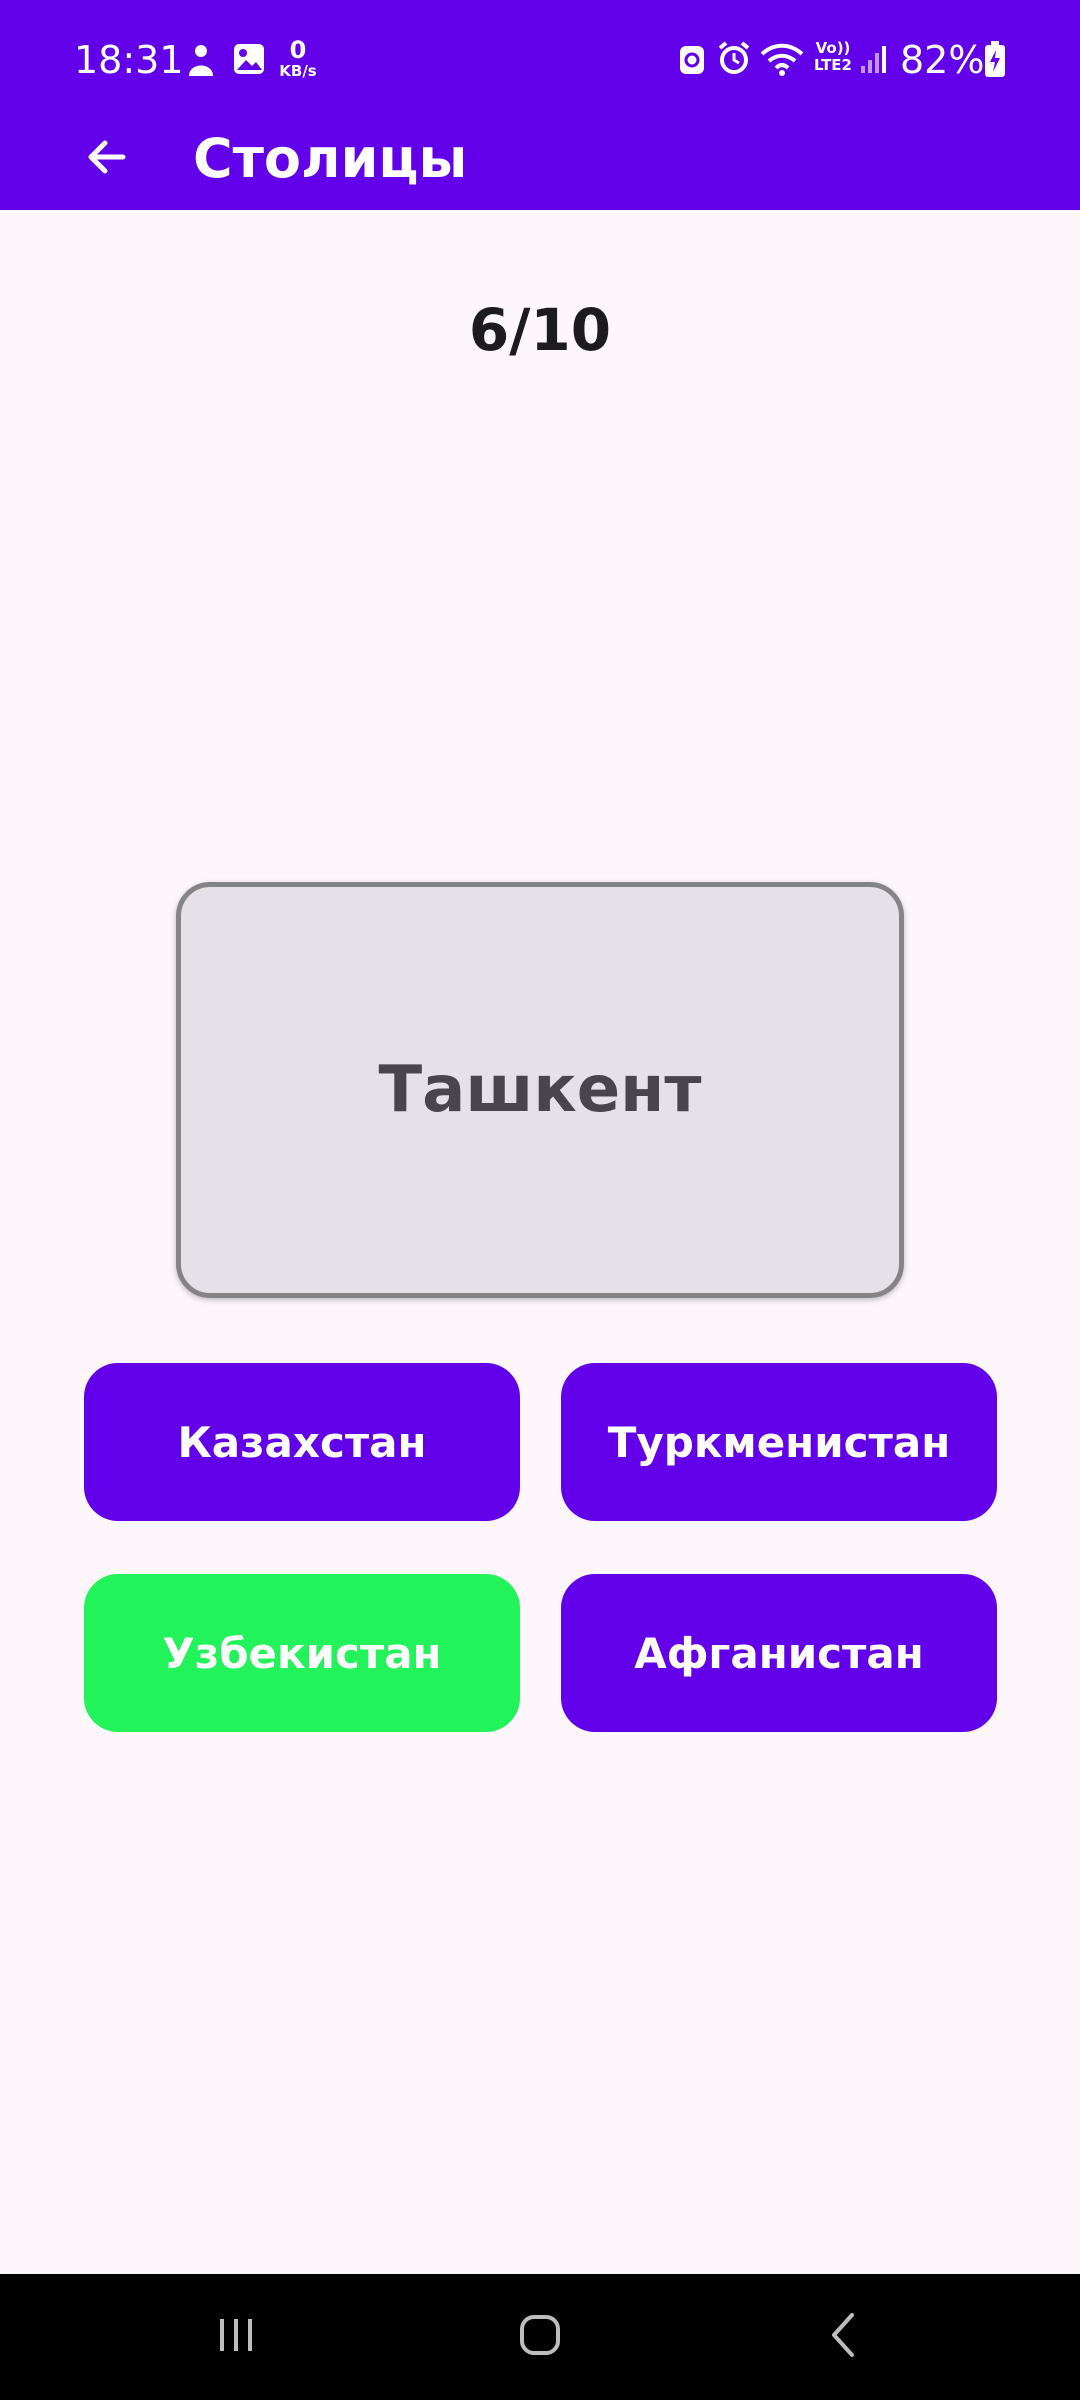 Image resolution: width=1080 pixels, height=2400 pixels. Describe the element at coordinates (540, 330) in the screenshot. I see `question-progress: 6/10` at that location.